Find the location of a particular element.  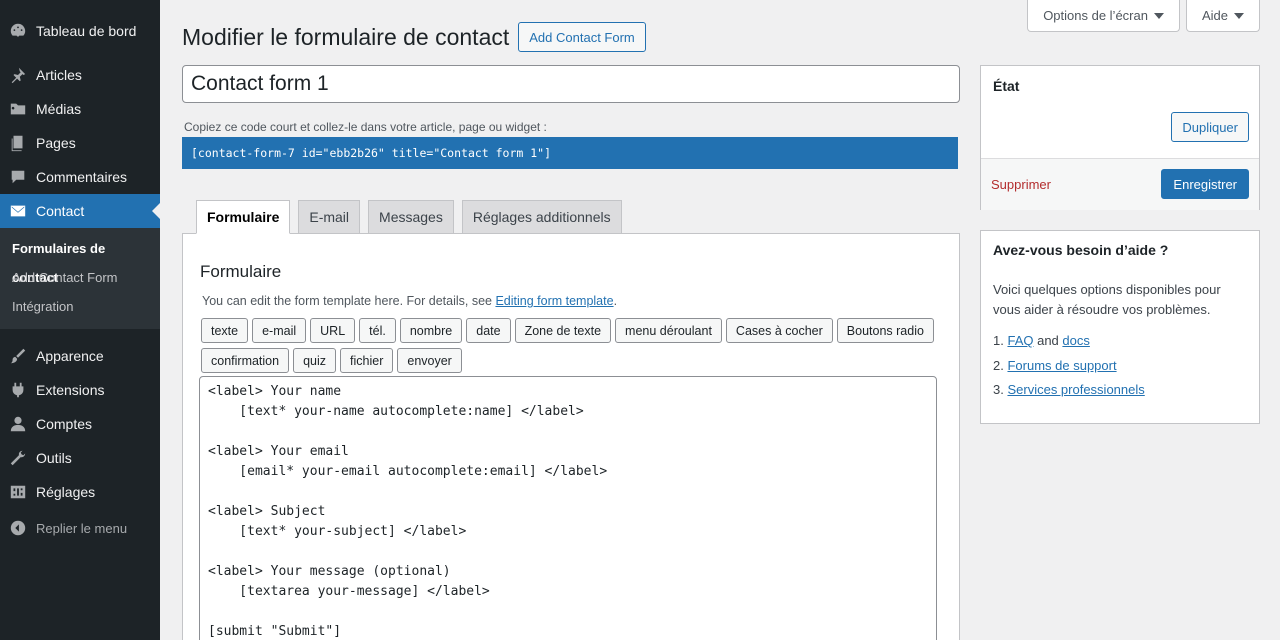

pages-icon is located at coordinates (18, 143).